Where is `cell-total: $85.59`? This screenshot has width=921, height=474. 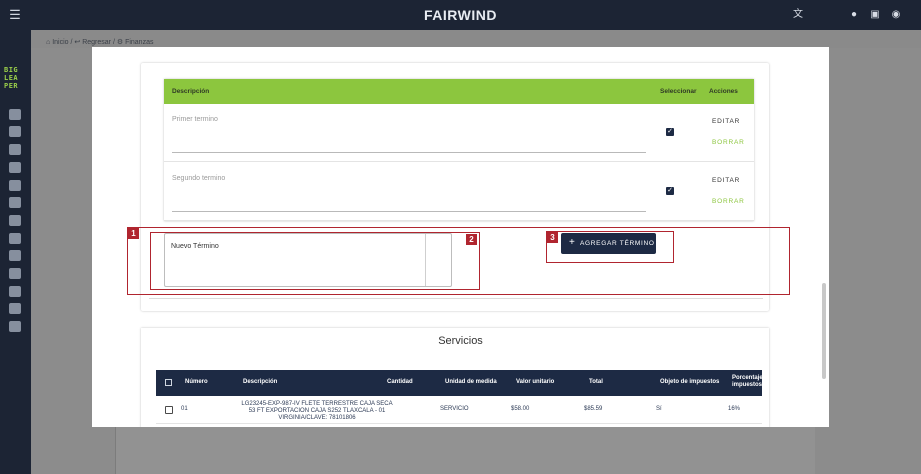
cell-total: $85.59 is located at coordinates (593, 409).